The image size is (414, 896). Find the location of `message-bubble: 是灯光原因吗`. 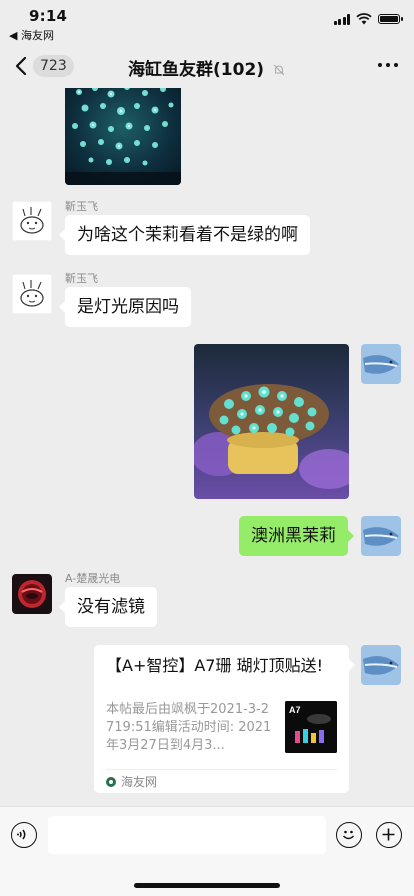

message-bubble: 是灯光原因吗 is located at coordinates (125, 307).